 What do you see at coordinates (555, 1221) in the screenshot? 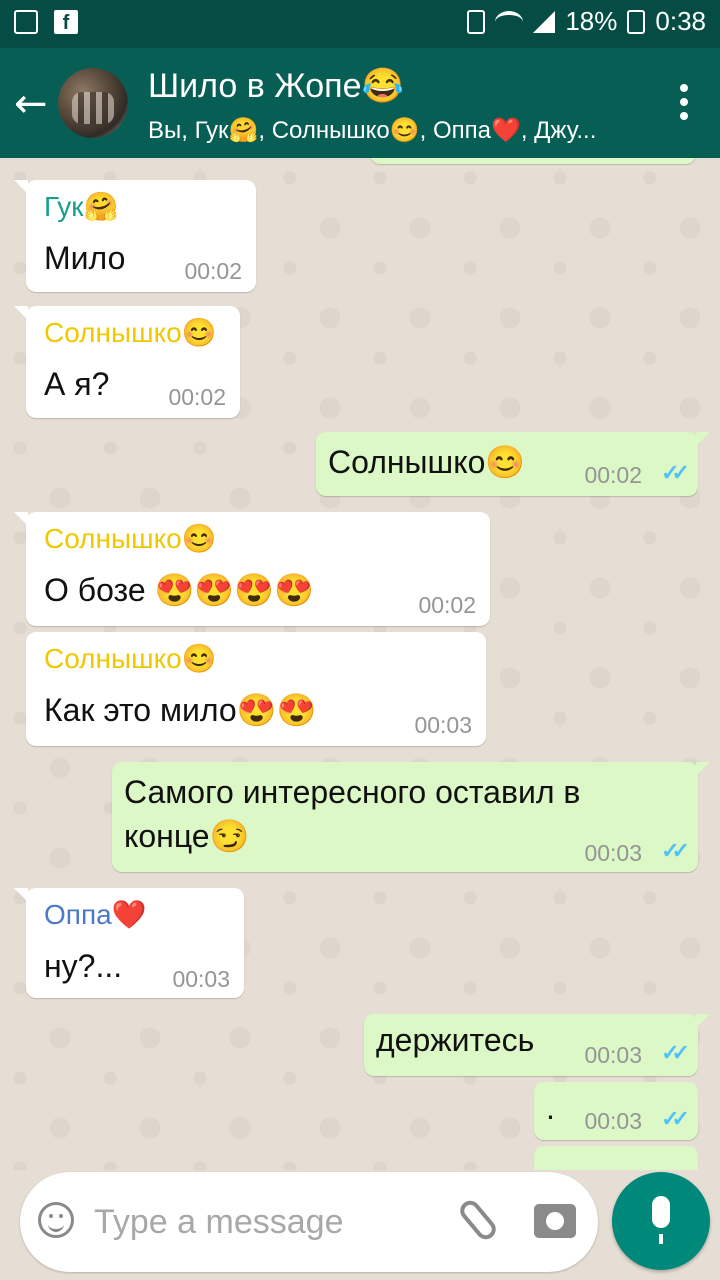
I see `camera-icon` at bounding box center [555, 1221].